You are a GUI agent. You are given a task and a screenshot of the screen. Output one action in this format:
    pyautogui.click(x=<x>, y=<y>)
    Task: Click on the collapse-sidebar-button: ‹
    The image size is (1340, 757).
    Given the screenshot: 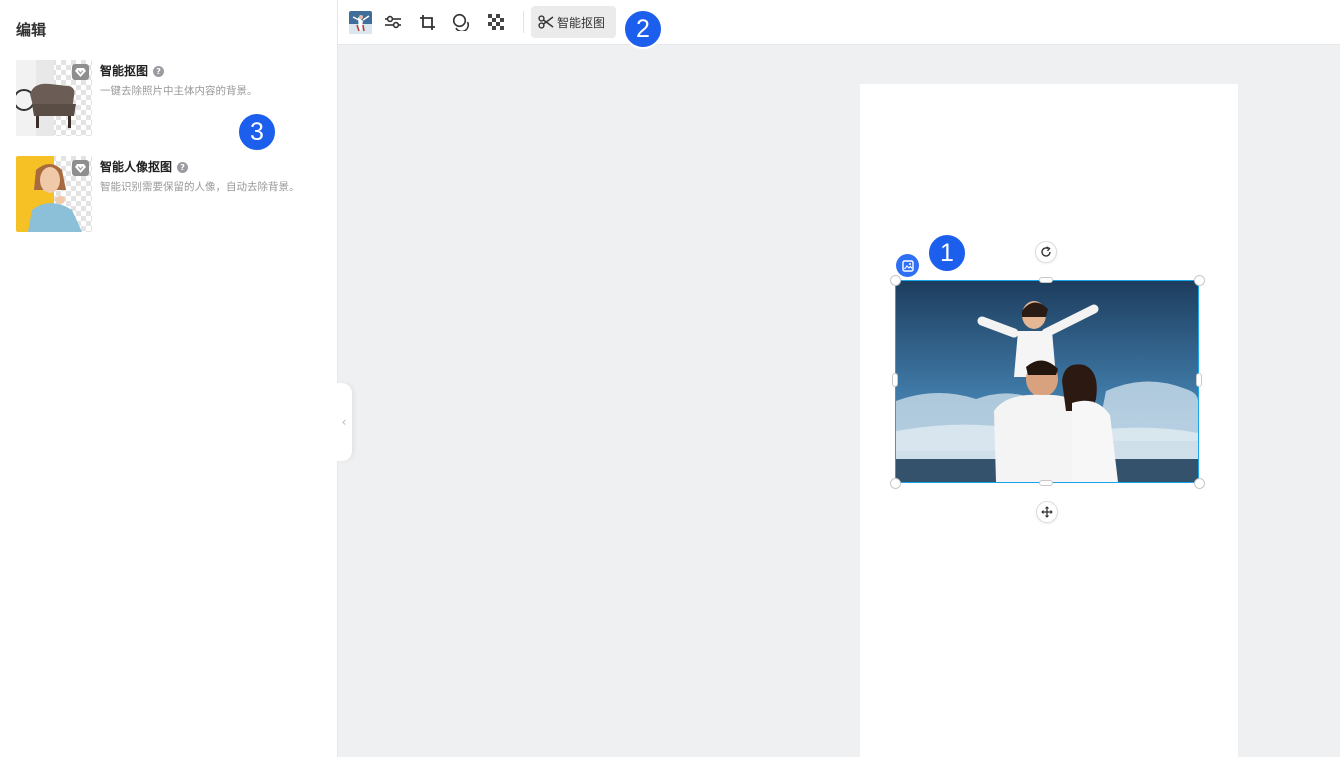 What is the action you would take?
    pyautogui.click(x=344, y=422)
    